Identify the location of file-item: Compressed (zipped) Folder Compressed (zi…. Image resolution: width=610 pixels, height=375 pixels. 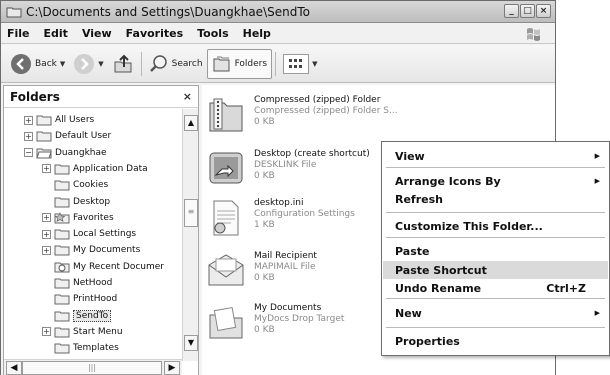
(302, 115).